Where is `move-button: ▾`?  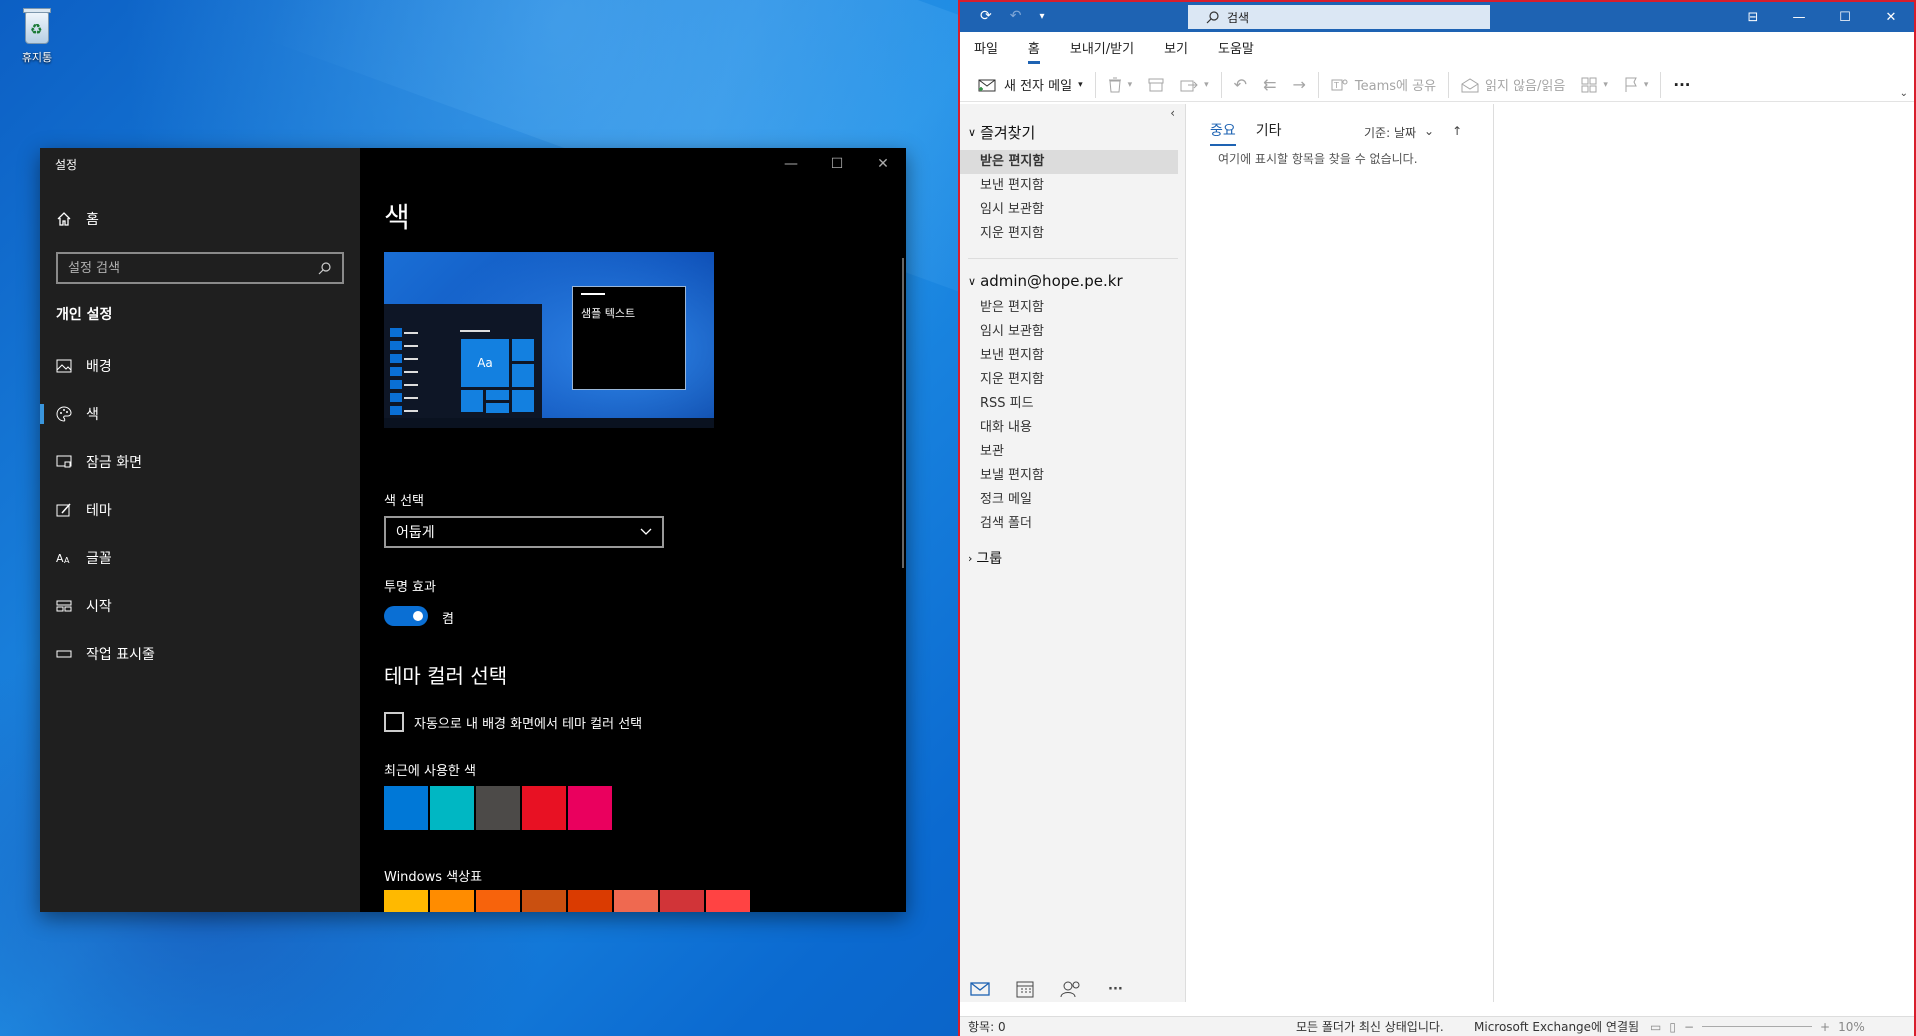 move-button: ▾ is located at coordinates (1194, 85).